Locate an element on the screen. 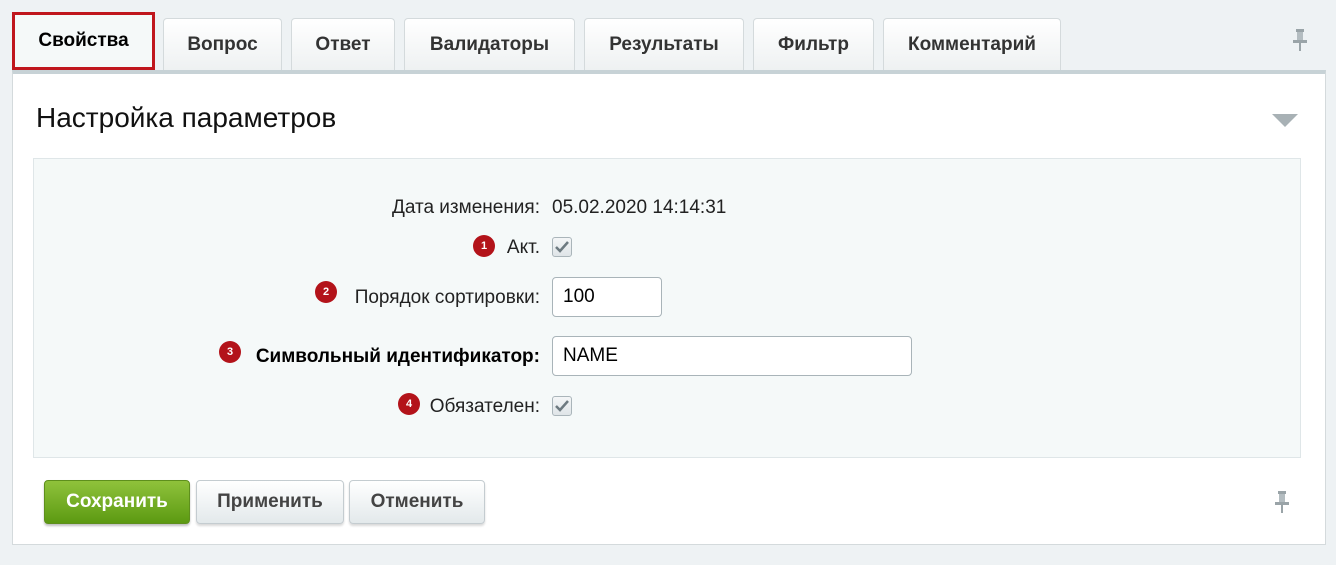 This screenshot has width=1336, height=565. step-badge: 4 is located at coordinates (409, 404).